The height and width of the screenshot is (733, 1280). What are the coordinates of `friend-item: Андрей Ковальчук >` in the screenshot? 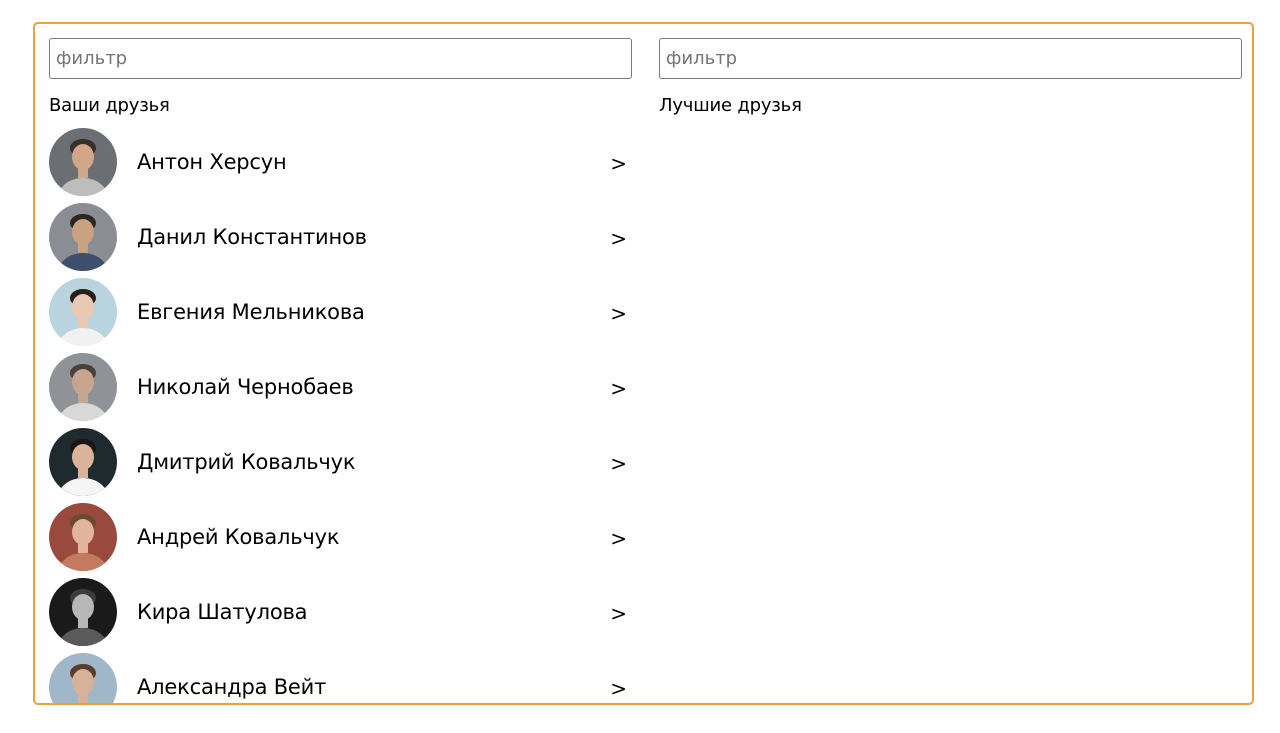 It's located at (341, 536).